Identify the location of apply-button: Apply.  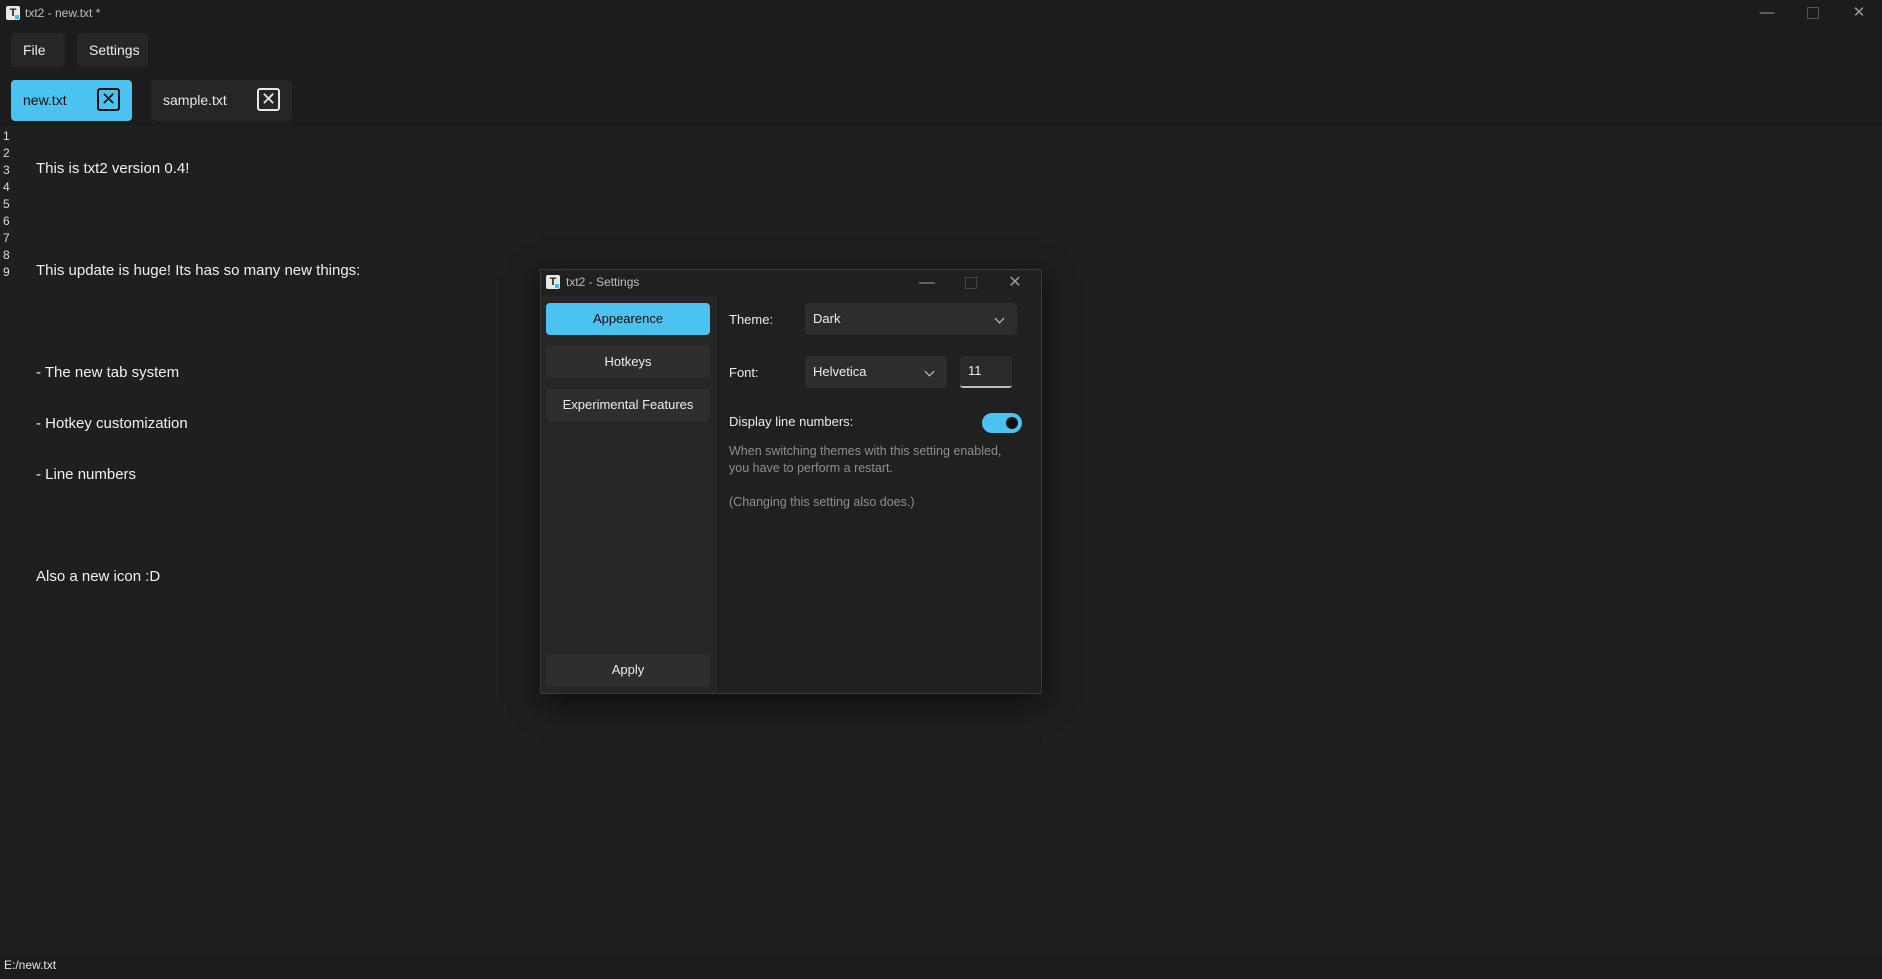
(628, 670).